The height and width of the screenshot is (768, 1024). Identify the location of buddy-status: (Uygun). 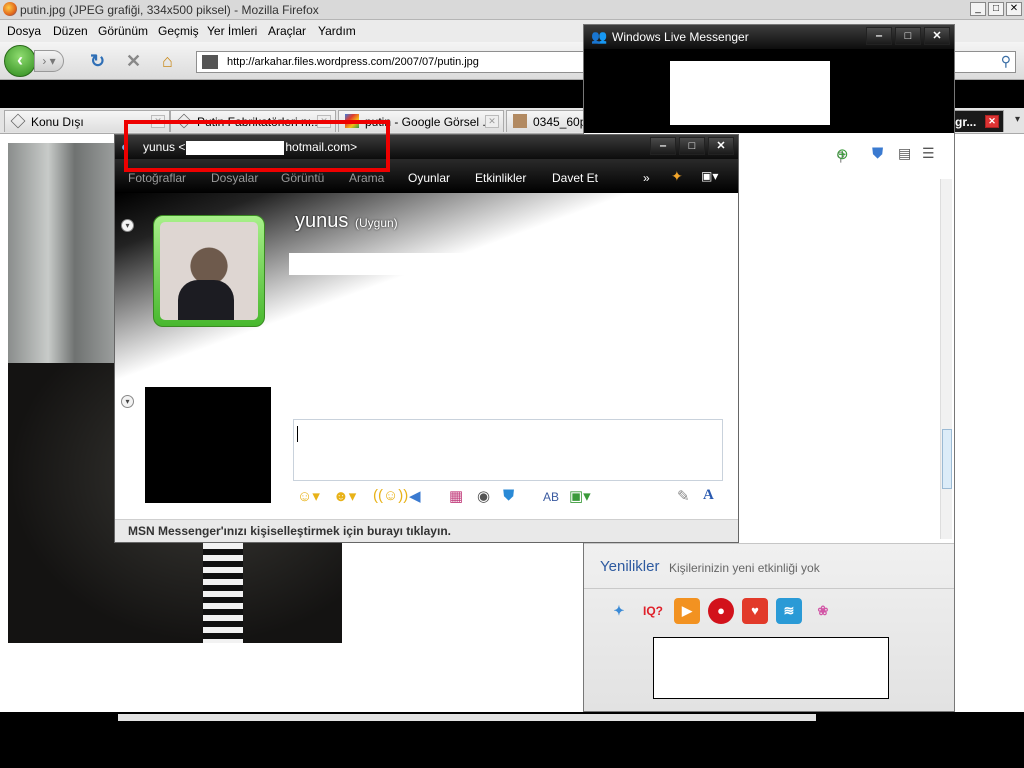
(376, 223).